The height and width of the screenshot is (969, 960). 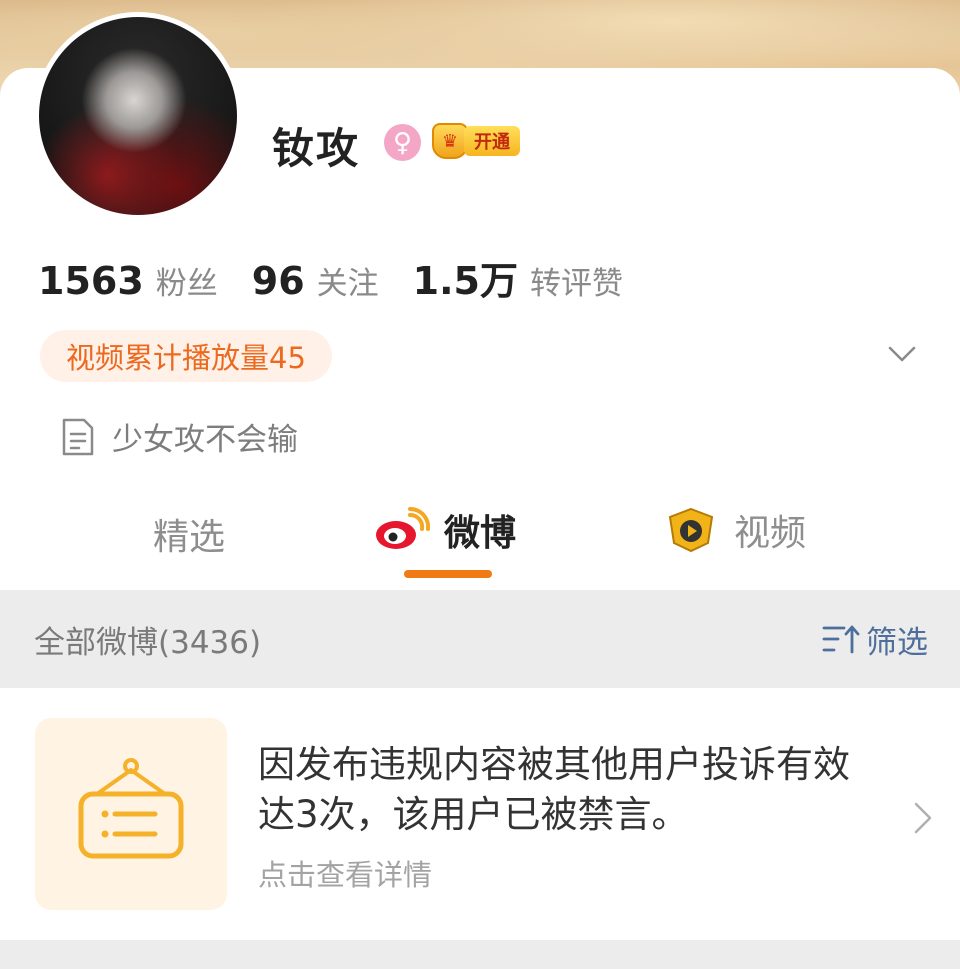 I want to click on all-posts-count: 全部微博(3436), so click(x=148, y=642).